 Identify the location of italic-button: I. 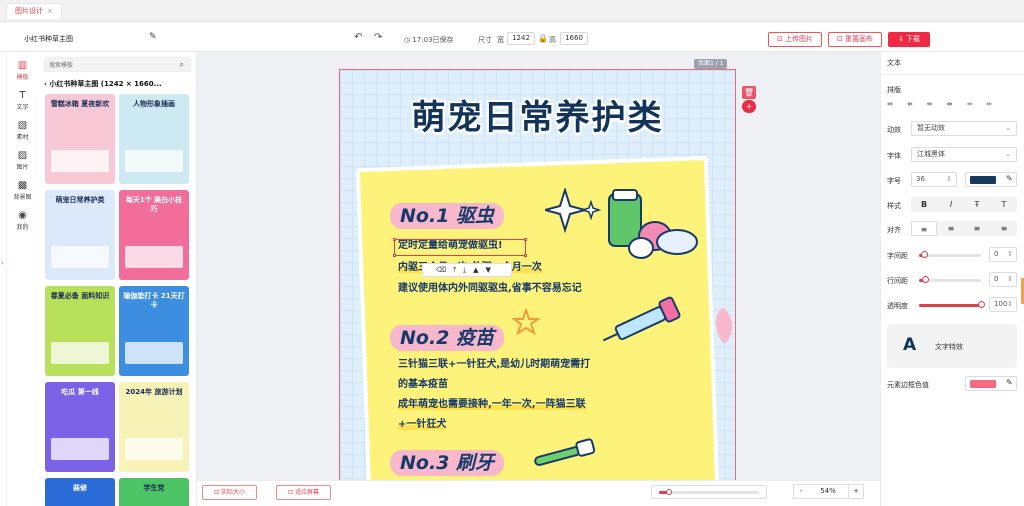
(951, 204).